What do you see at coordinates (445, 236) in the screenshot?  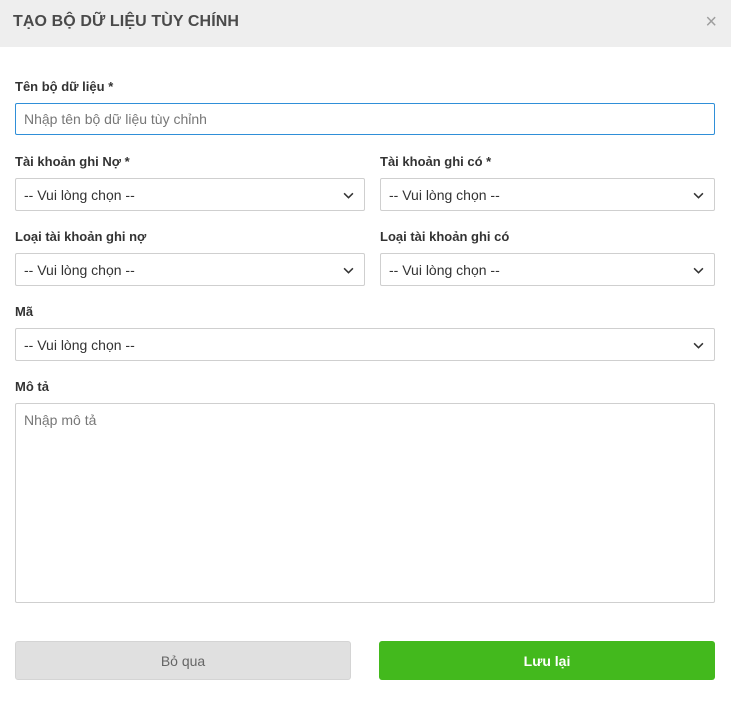 I see `credit-account-type-label: Loại tài khoản ghi có` at bounding box center [445, 236].